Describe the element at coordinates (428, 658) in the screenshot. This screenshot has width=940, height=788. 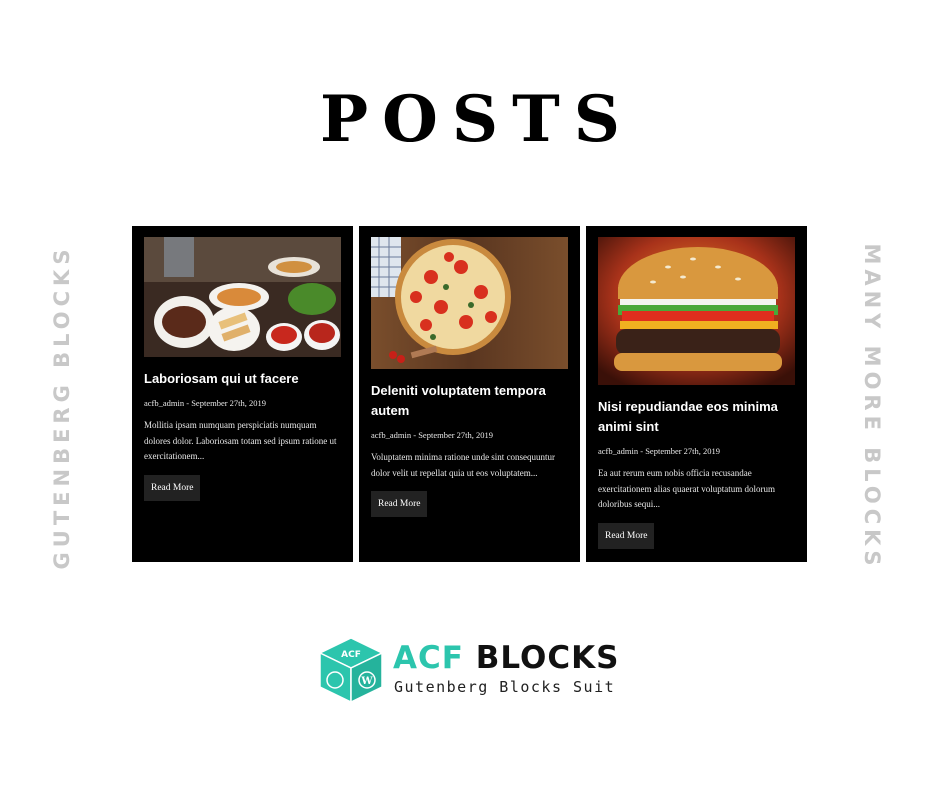
I see `brand-name-accent: ACF` at that location.